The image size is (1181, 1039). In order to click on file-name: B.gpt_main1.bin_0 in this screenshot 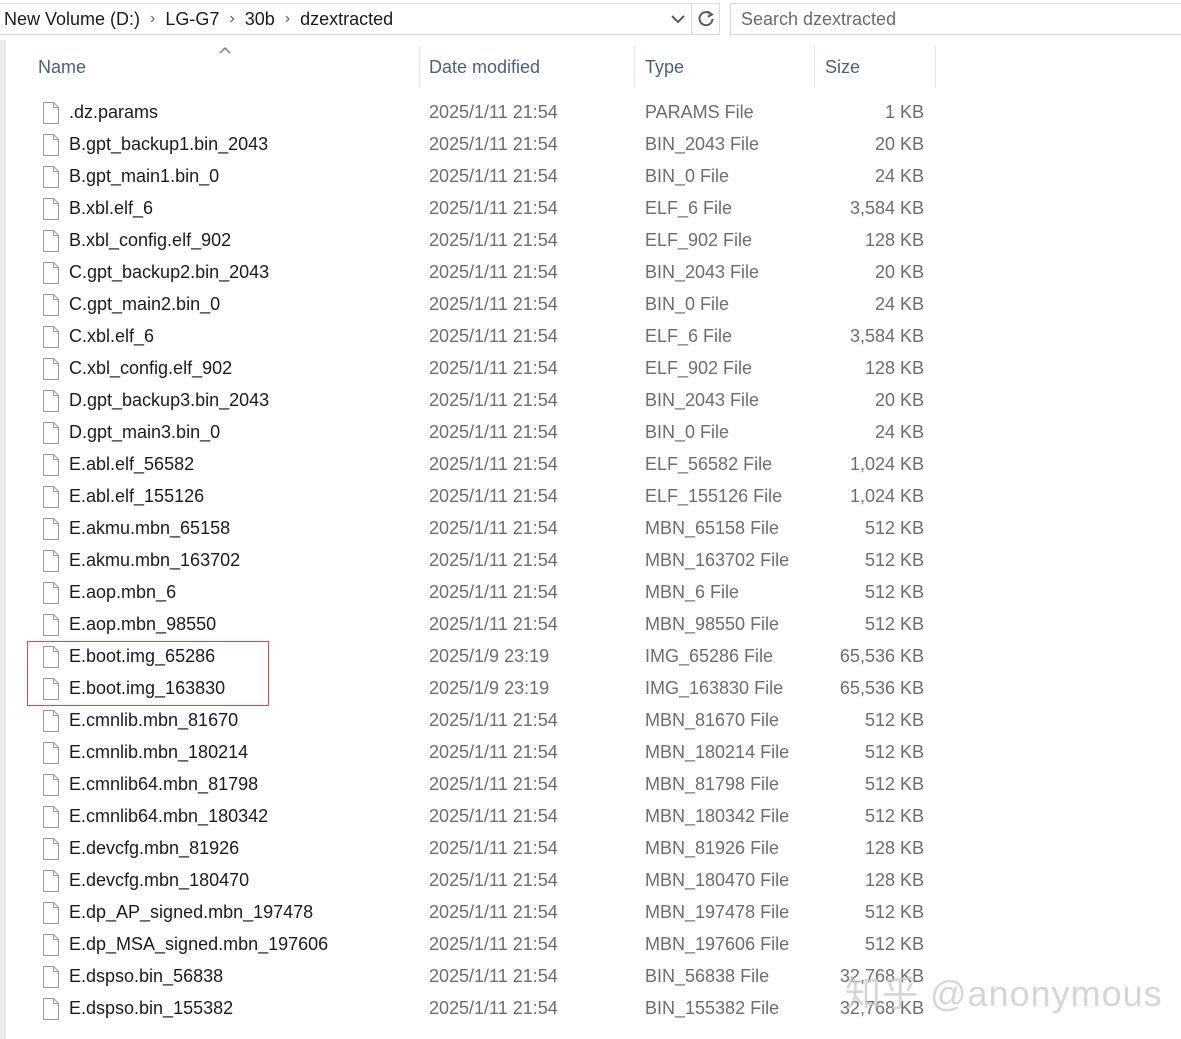, I will do `click(144, 176)`.